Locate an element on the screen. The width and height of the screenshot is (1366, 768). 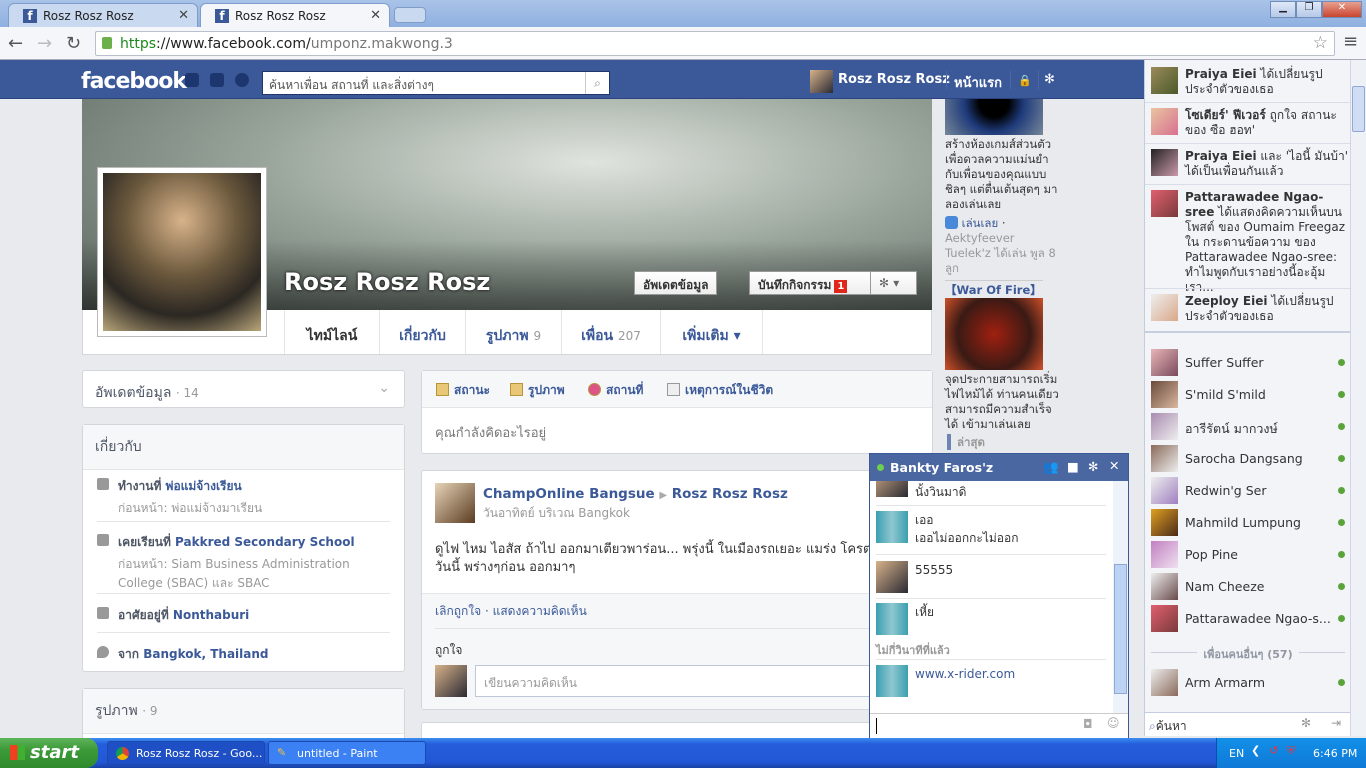
ad-title: 【War Of Fire】 is located at coordinates (1002, 290).